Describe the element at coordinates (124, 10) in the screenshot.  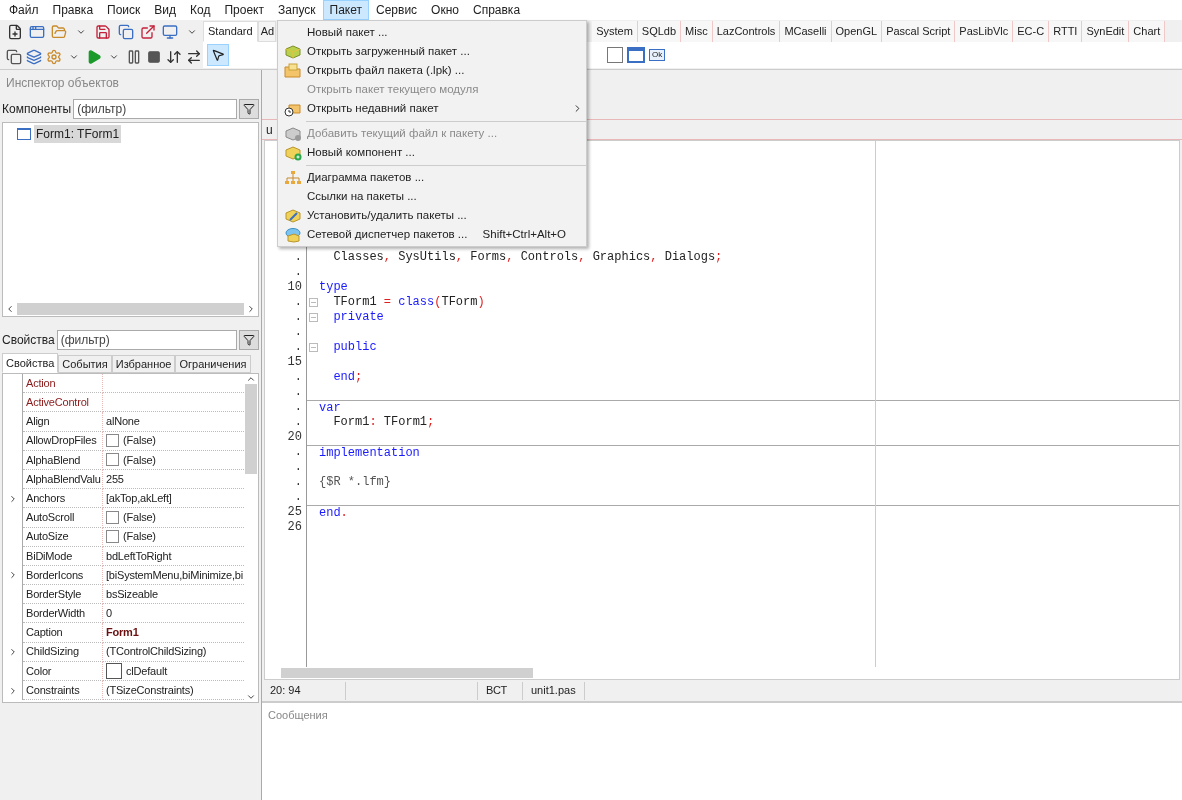
I see `menu-item: Поиск` at that location.